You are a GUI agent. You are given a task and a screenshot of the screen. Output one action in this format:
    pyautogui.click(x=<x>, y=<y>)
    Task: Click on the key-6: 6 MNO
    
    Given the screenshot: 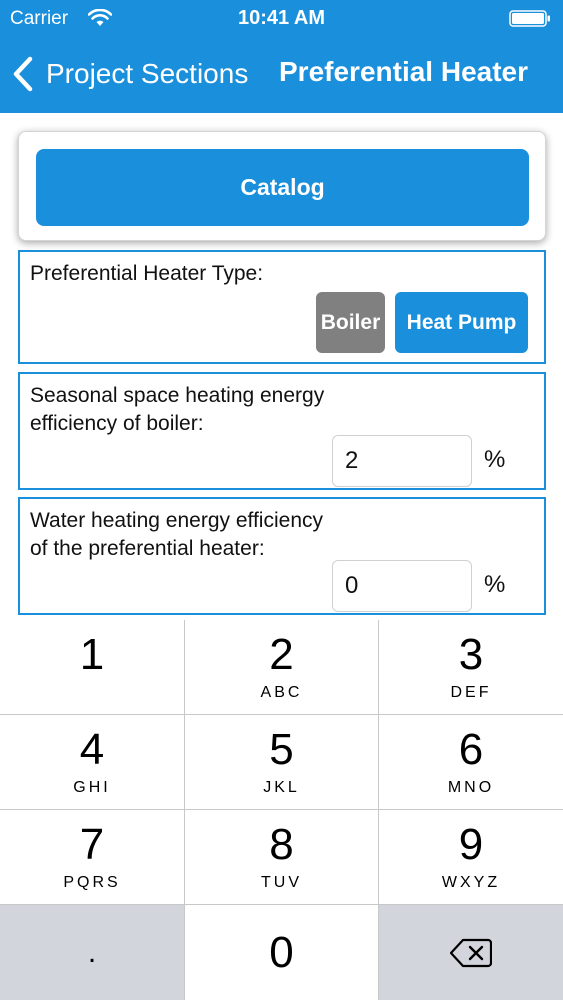 What is the action you would take?
    pyautogui.click(x=471, y=762)
    